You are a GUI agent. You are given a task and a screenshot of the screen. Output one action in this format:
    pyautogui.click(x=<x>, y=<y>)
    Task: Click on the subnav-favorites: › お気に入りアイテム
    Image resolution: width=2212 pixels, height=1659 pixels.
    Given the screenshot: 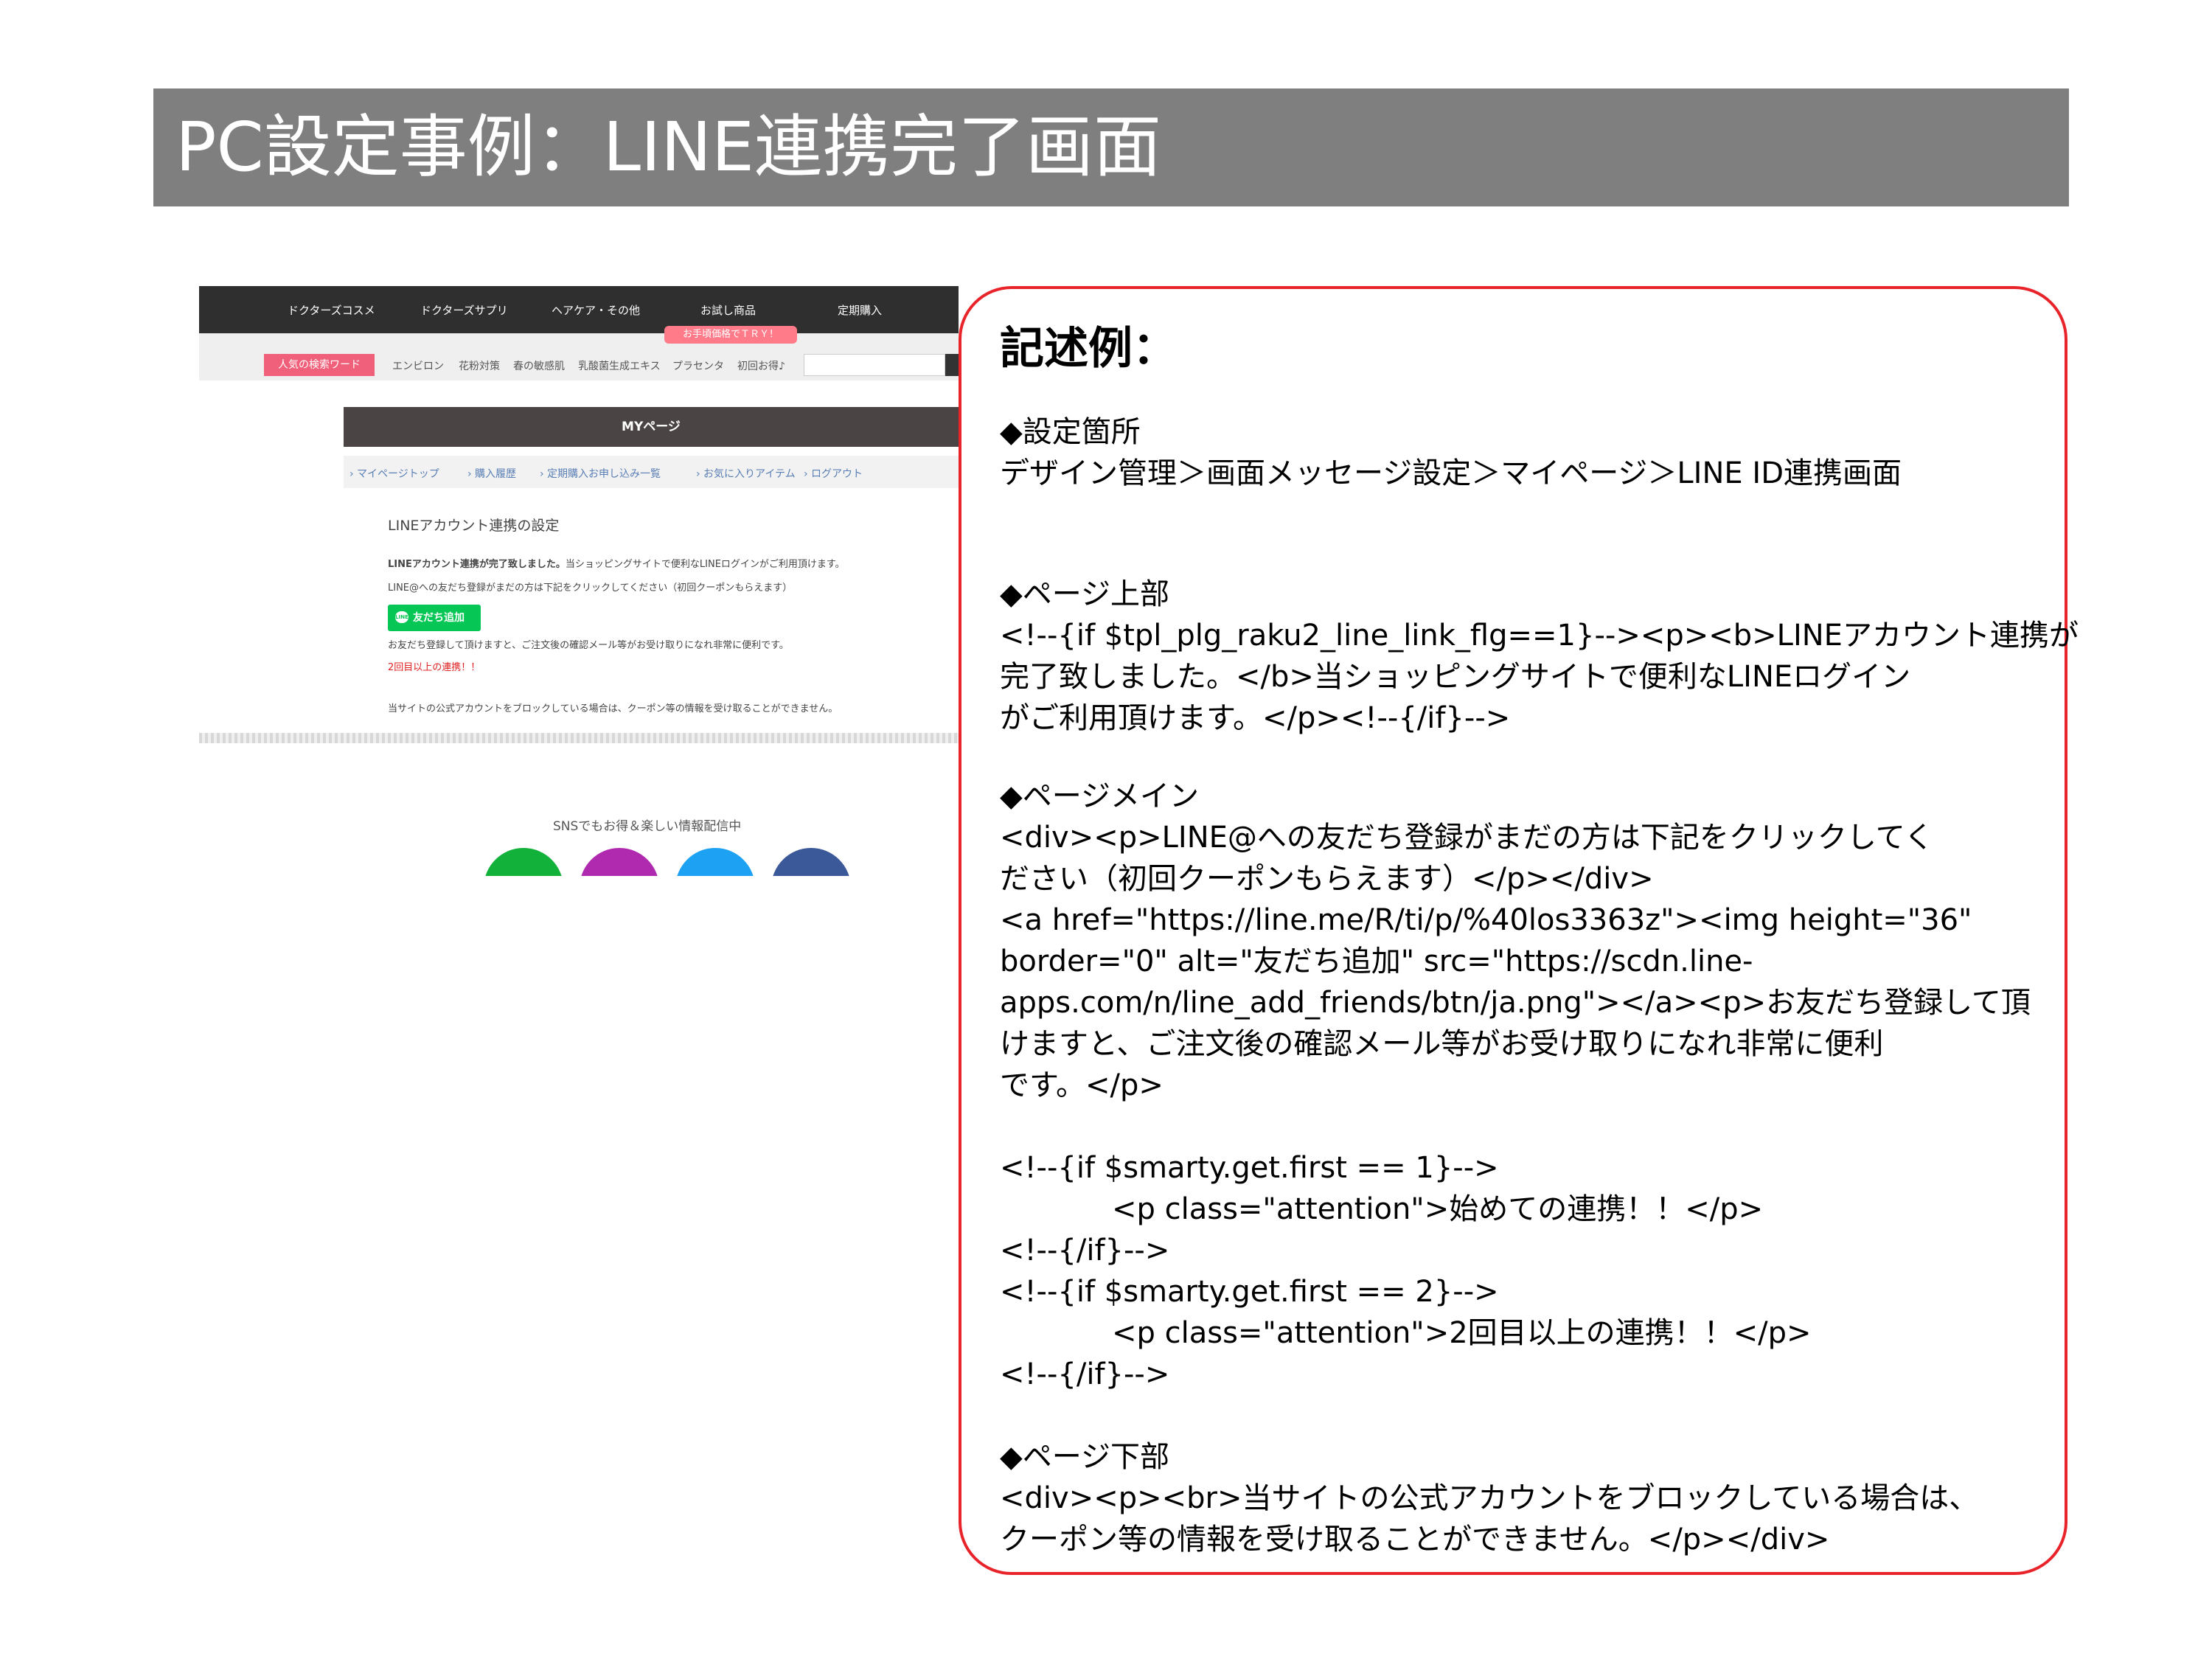 What is the action you would take?
    pyautogui.click(x=746, y=473)
    